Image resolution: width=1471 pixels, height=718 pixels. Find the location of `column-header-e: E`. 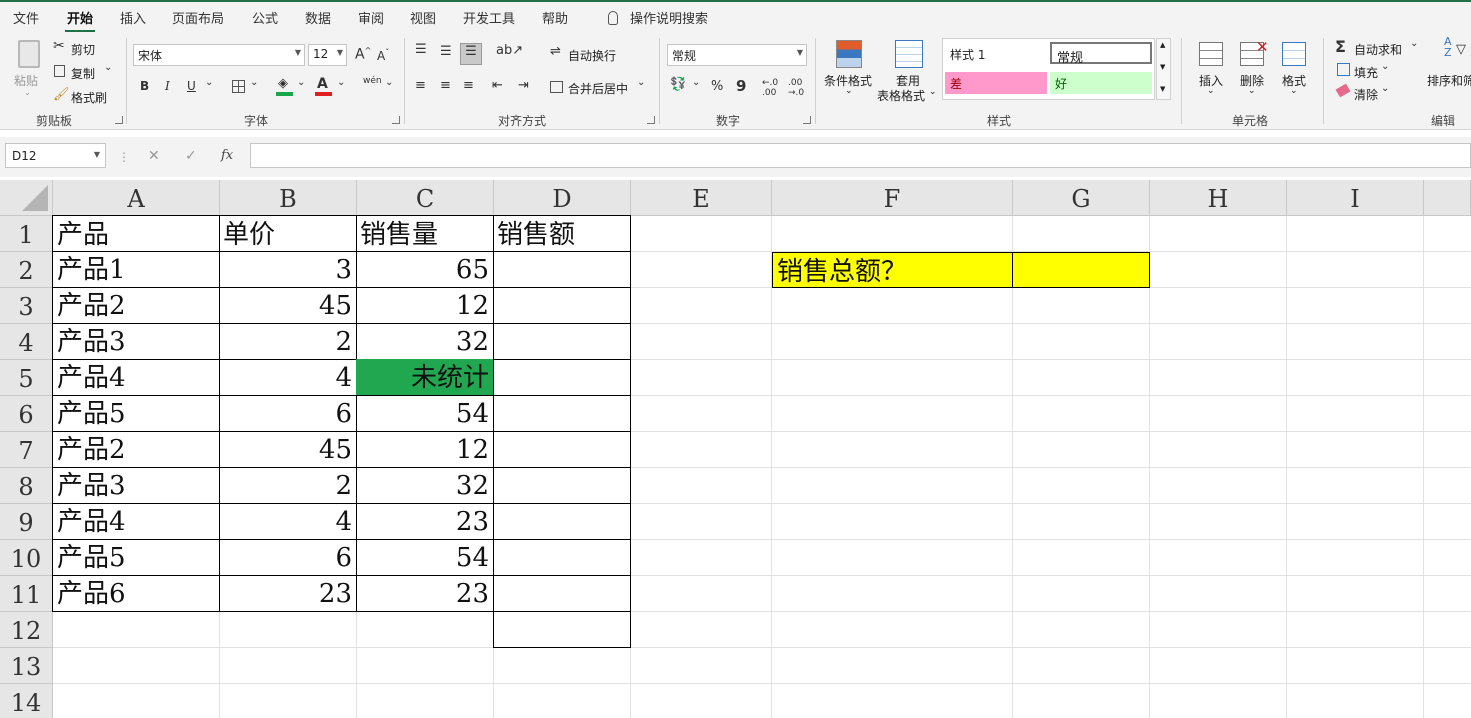

column-header-e: E is located at coordinates (701, 198).